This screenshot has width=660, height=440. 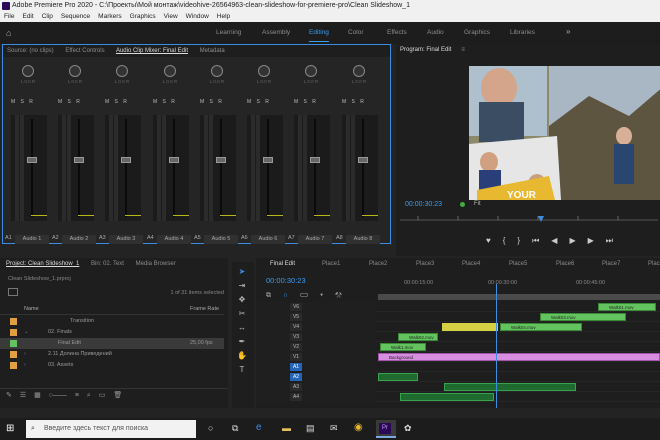 What do you see at coordinates (228, 33) in the screenshot?
I see `workspace-learning: Learning` at bounding box center [228, 33].